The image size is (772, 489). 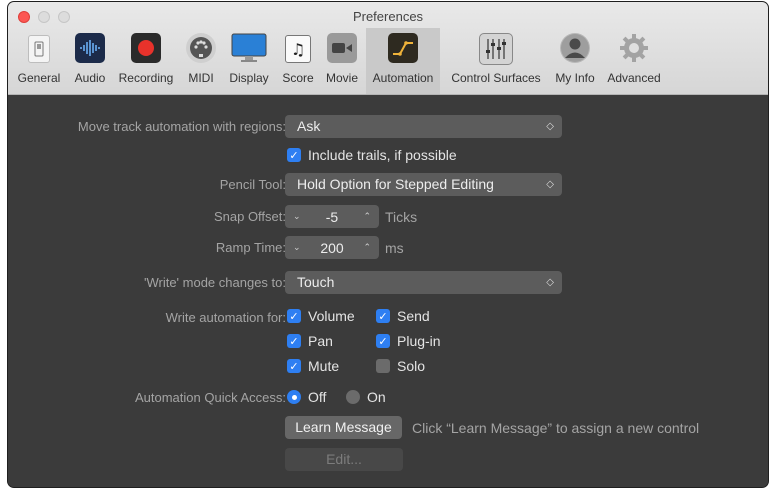 What do you see at coordinates (342, 48) in the screenshot?
I see `video-camera-icon` at bounding box center [342, 48].